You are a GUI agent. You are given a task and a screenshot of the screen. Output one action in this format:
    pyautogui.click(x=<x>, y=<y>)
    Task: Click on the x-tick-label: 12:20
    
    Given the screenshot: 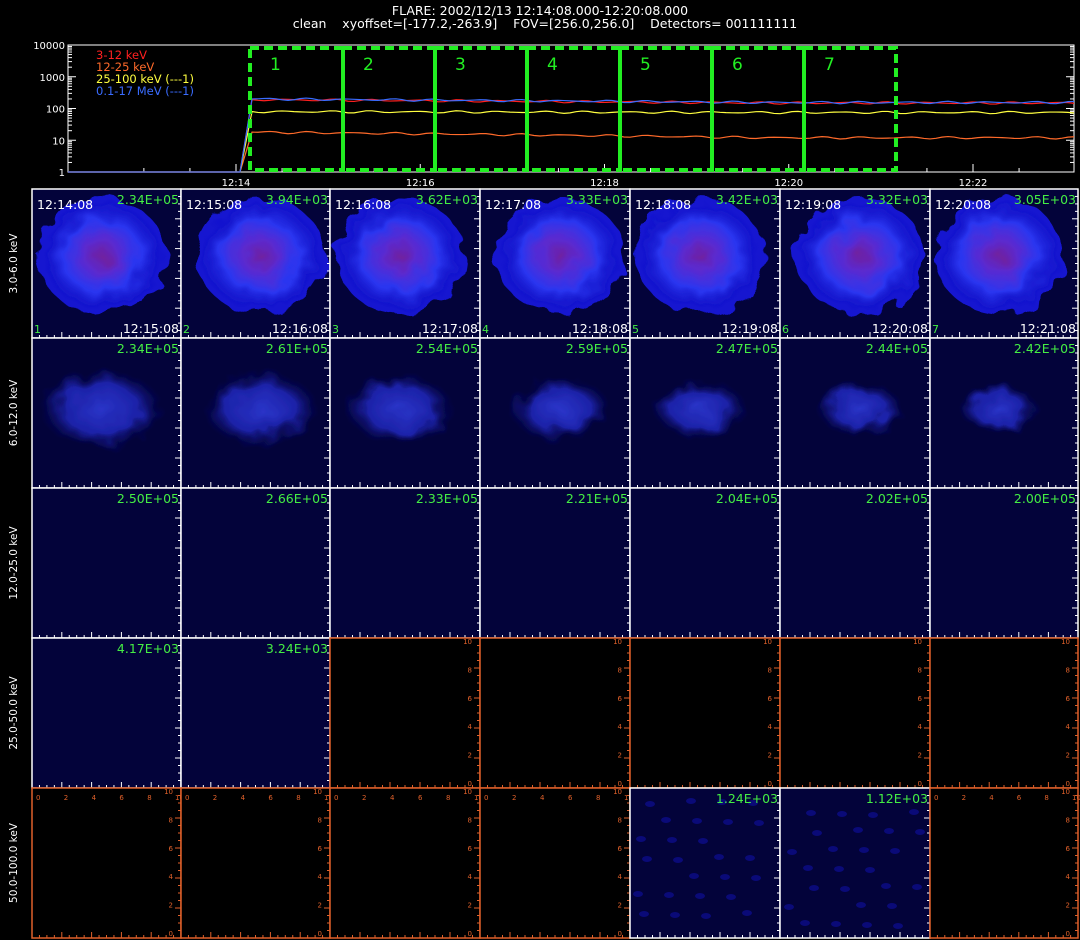 What is the action you would take?
    pyautogui.click(x=788, y=183)
    